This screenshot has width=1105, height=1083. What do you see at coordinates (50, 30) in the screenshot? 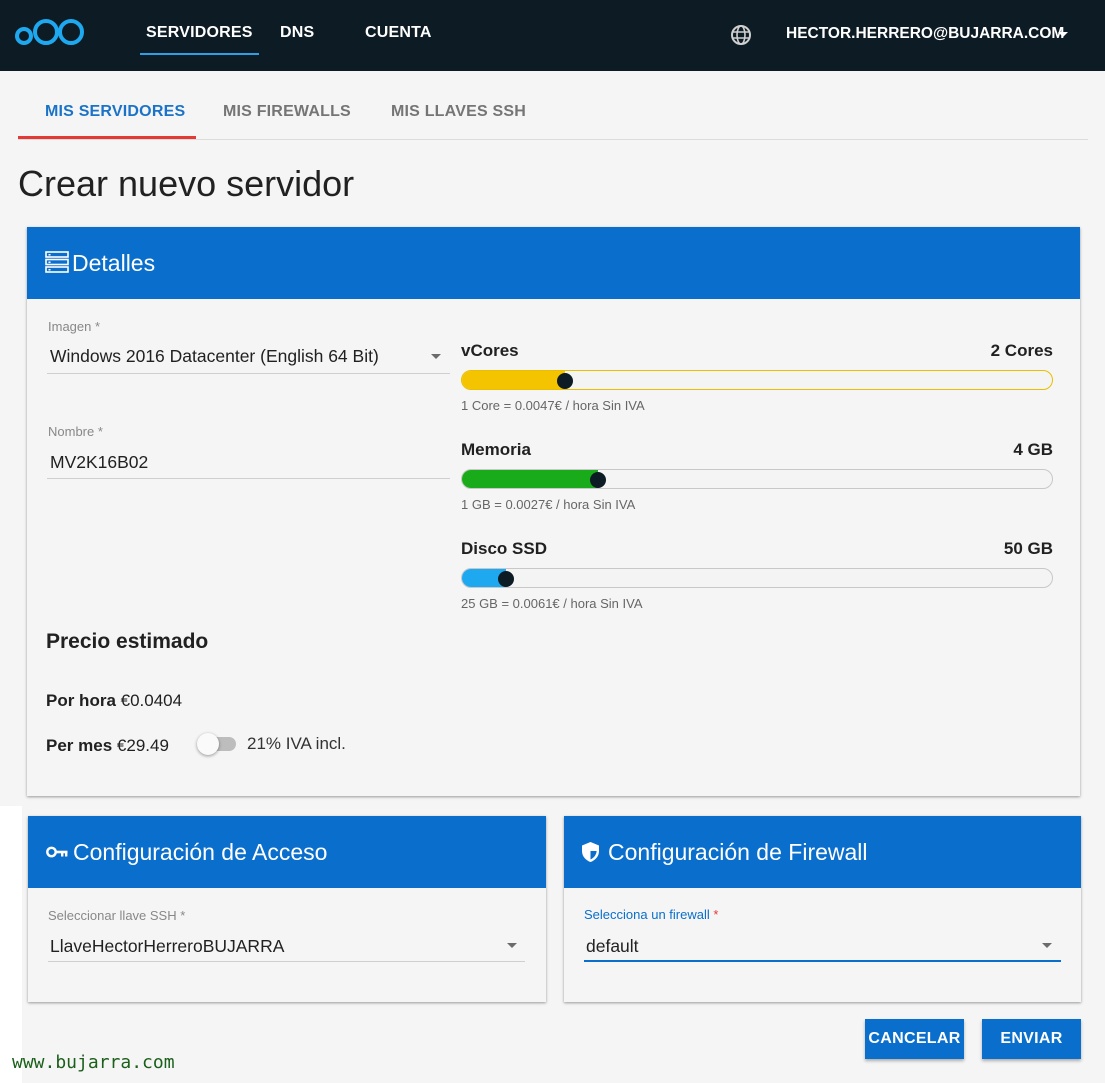
I see `logo-icon` at bounding box center [50, 30].